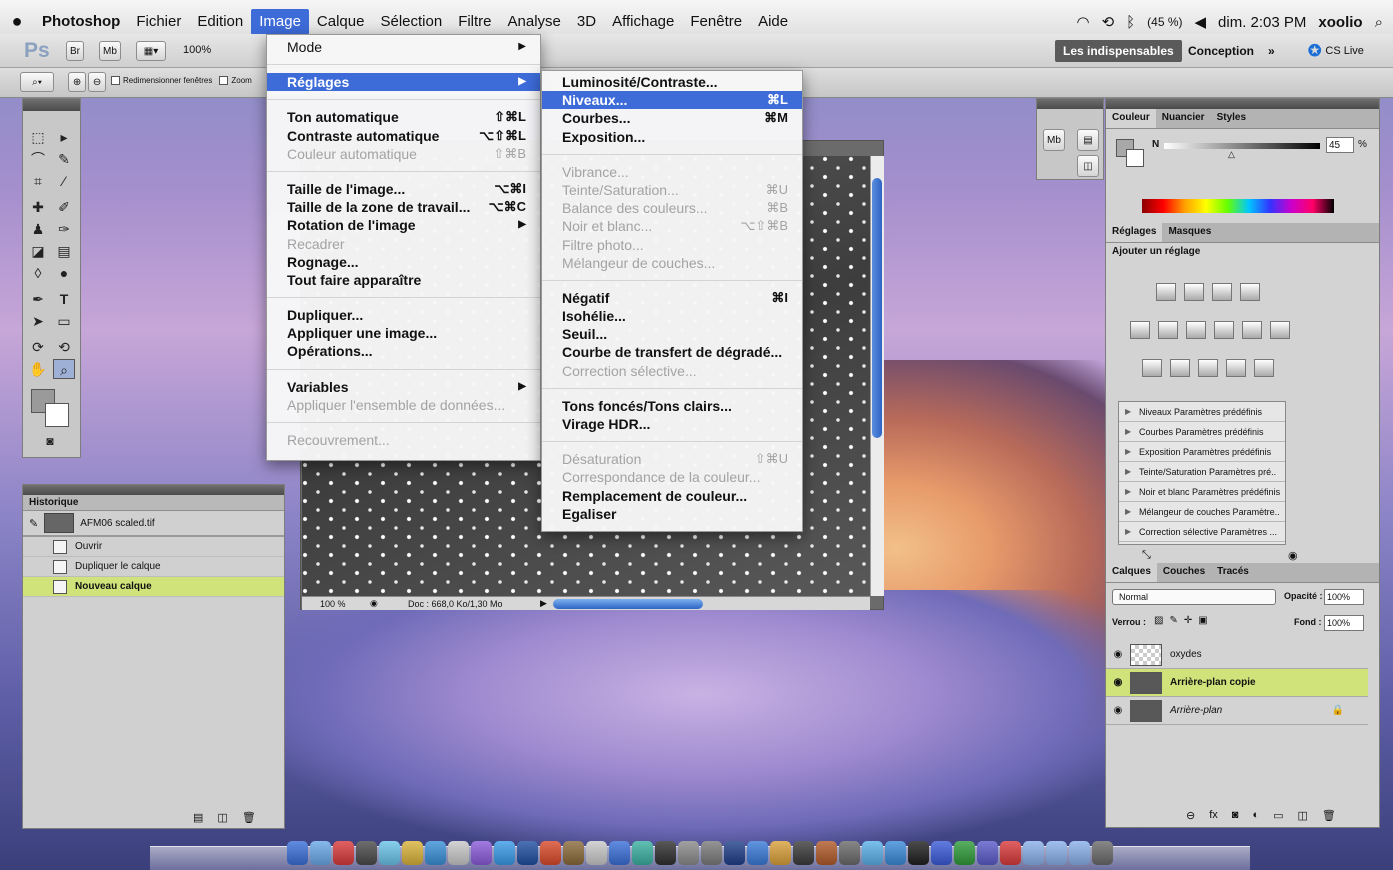 This screenshot has height=870, width=1393. Describe the element at coordinates (1140, 330) in the screenshot. I see `vibrance-adjustment-icon` at that location.